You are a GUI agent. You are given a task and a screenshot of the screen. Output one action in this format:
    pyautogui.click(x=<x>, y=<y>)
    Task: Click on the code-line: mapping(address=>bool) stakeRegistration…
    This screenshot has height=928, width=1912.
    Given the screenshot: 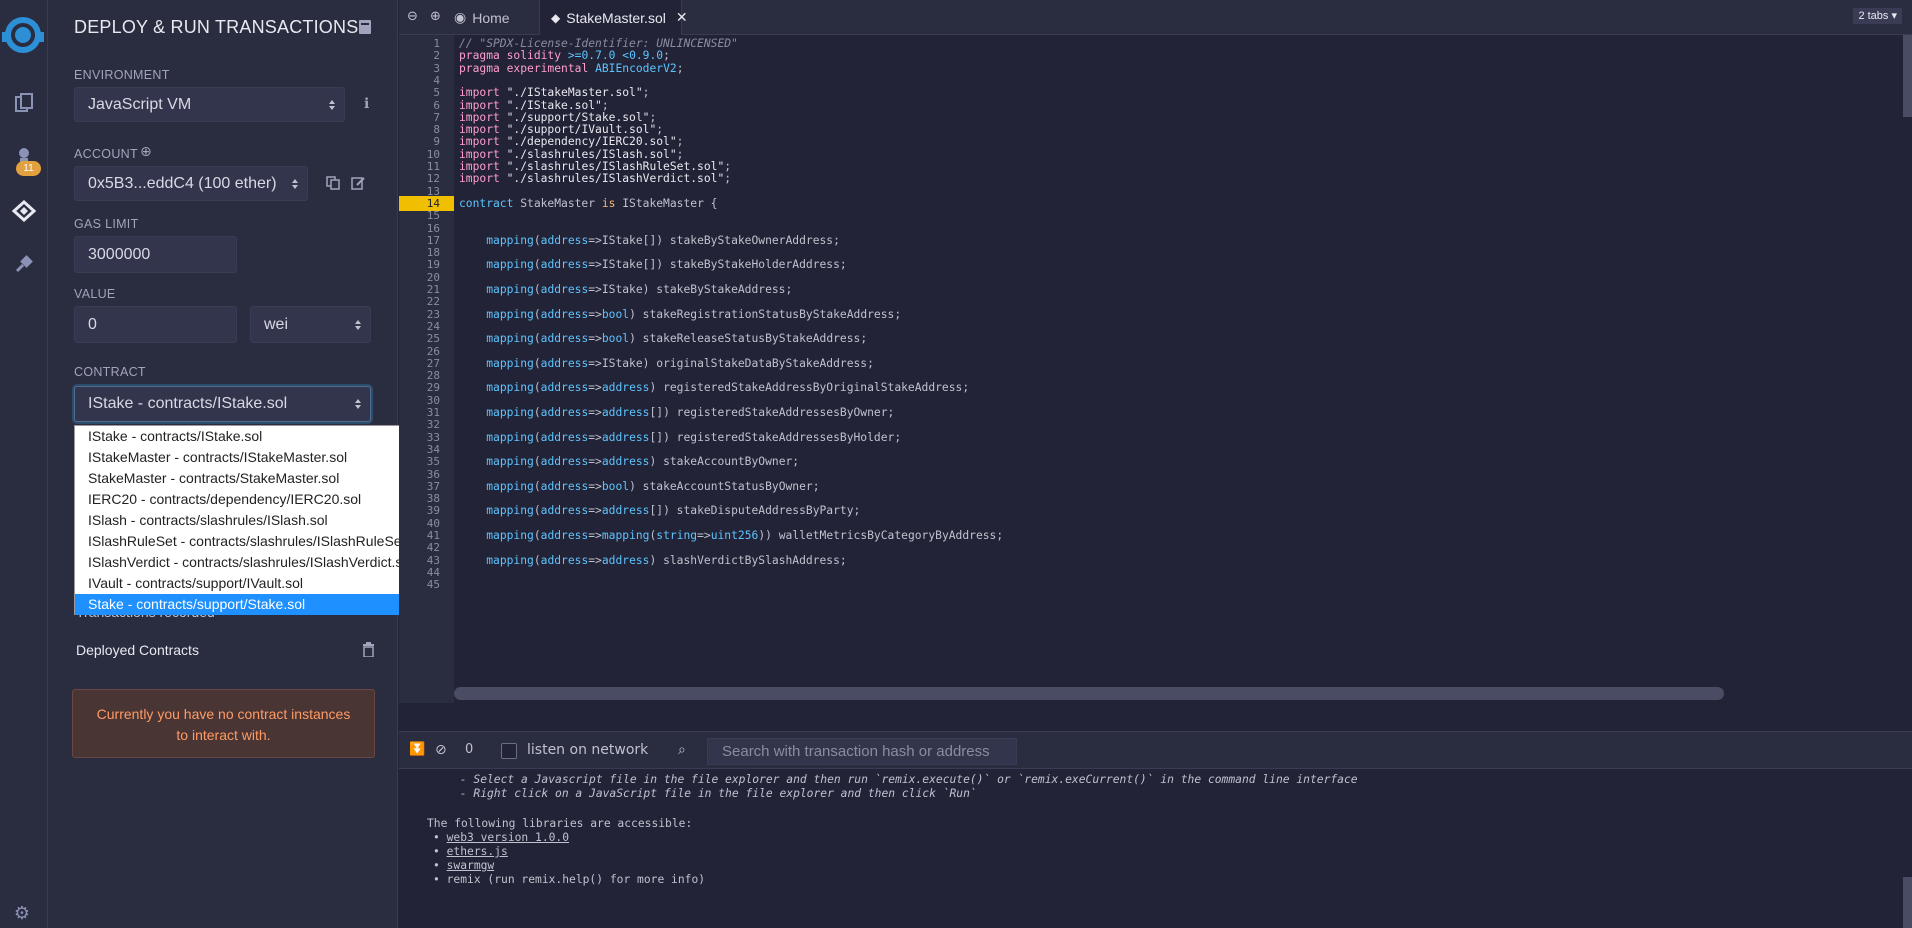 What is the action you would take?
    pyautogui.click(x=694, y=314)
    